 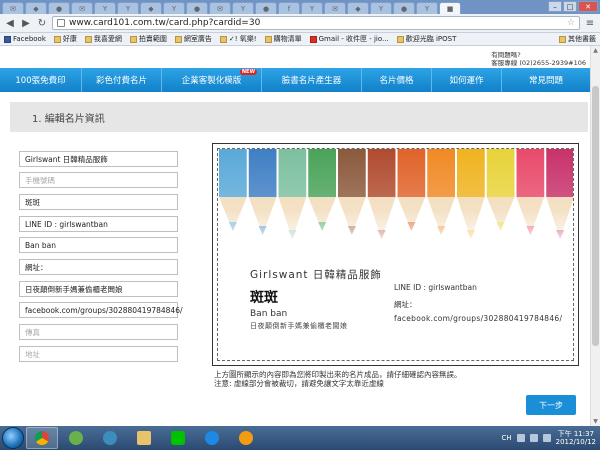 I want to click on taskbar-line, so click(x=178, y=438).